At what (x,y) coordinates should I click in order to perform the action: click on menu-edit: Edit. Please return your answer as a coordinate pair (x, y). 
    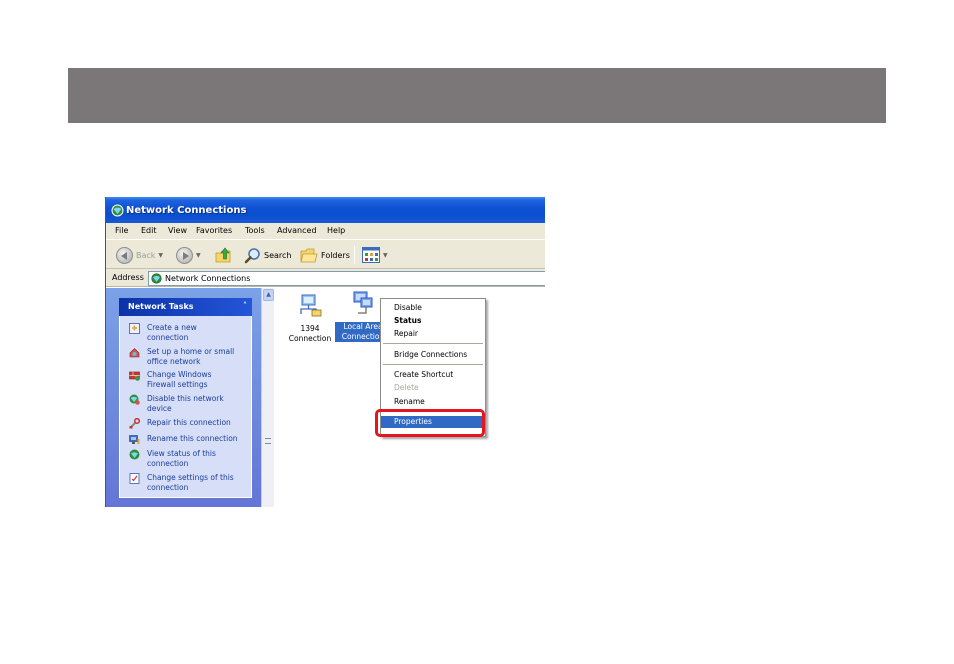
    Looking at the image, I should click on (149, 230).